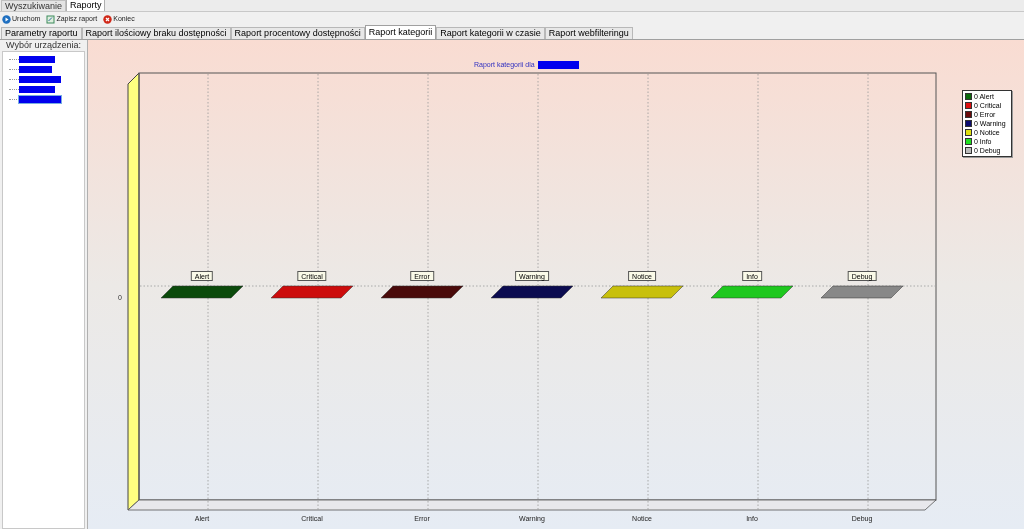  What do you see at coordinates (108, 19) in the screenshot?
I see `close-icon` at bounding box center [108, 19].